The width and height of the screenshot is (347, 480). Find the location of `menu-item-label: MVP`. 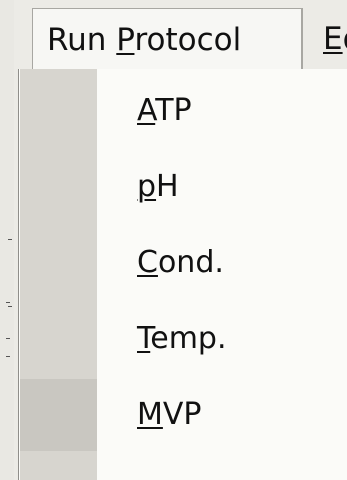

menu-item-label: MVP is located at coordinates (169, 414).